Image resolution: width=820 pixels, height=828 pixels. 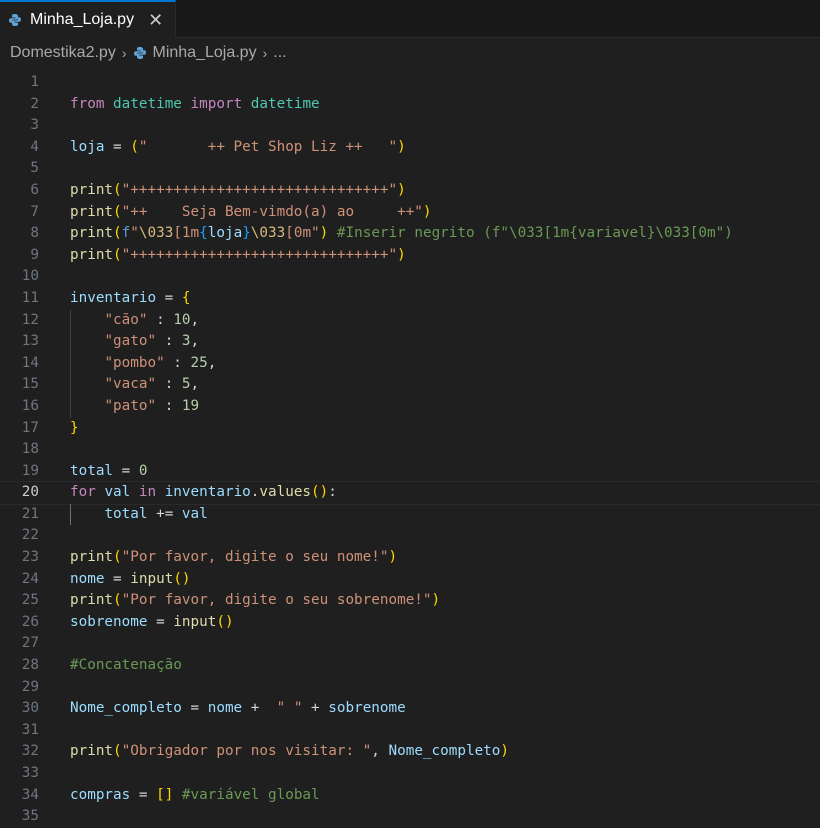 I want to click on code-line: 7 print("++ Seja Bem-vimdo(a) ao ++"), so click(x=410, y=213).